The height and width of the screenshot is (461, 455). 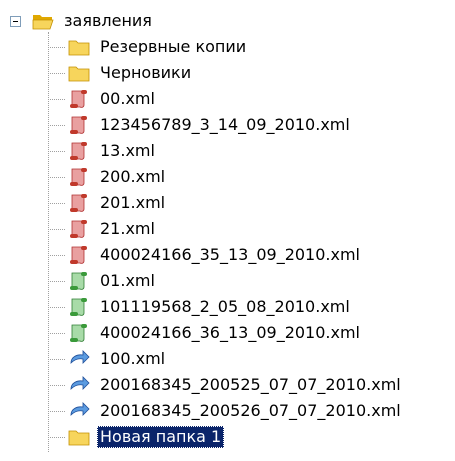 I want to click on tree-node-folder-drafts: Черновики, so click(x=130, y=73).